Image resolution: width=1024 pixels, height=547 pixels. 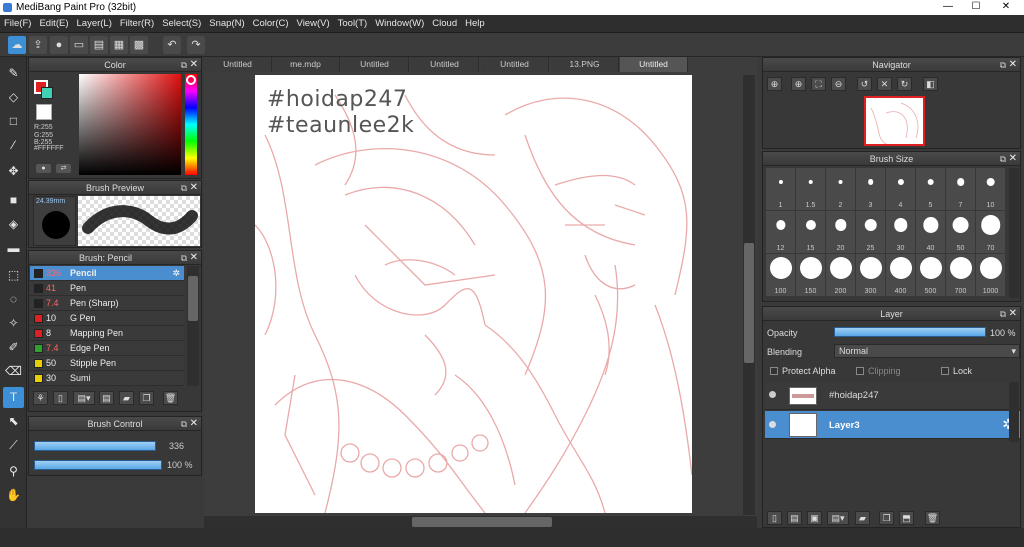 I want to click on visibility-icon, so click(x=772, y=394).